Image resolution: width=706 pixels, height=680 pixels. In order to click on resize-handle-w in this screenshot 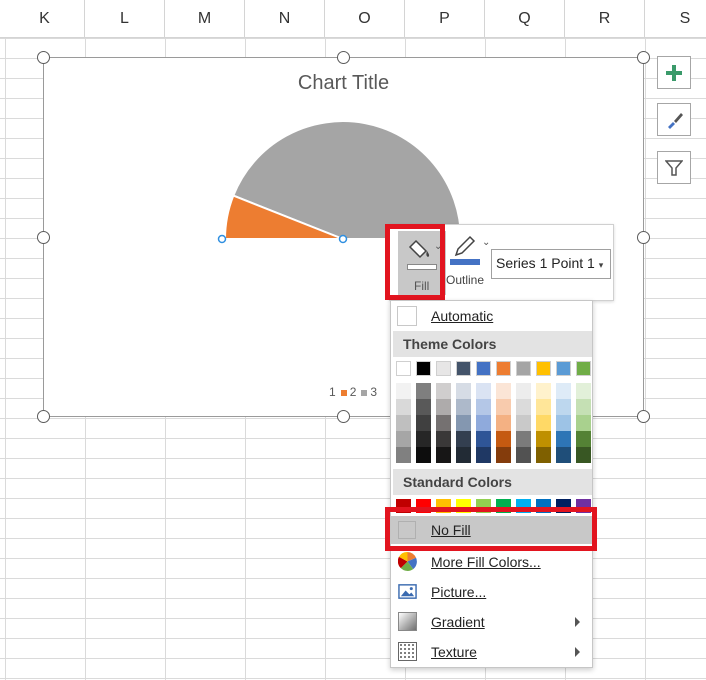, I will do `click(43, 237)`.